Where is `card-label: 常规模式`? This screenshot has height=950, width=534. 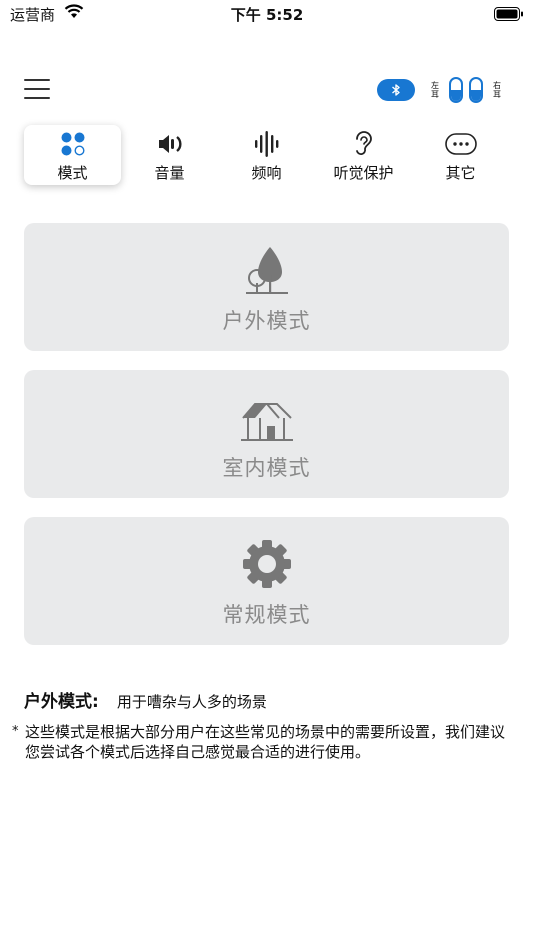
card-label: 常规模式 is located at coordinates (266, 615).